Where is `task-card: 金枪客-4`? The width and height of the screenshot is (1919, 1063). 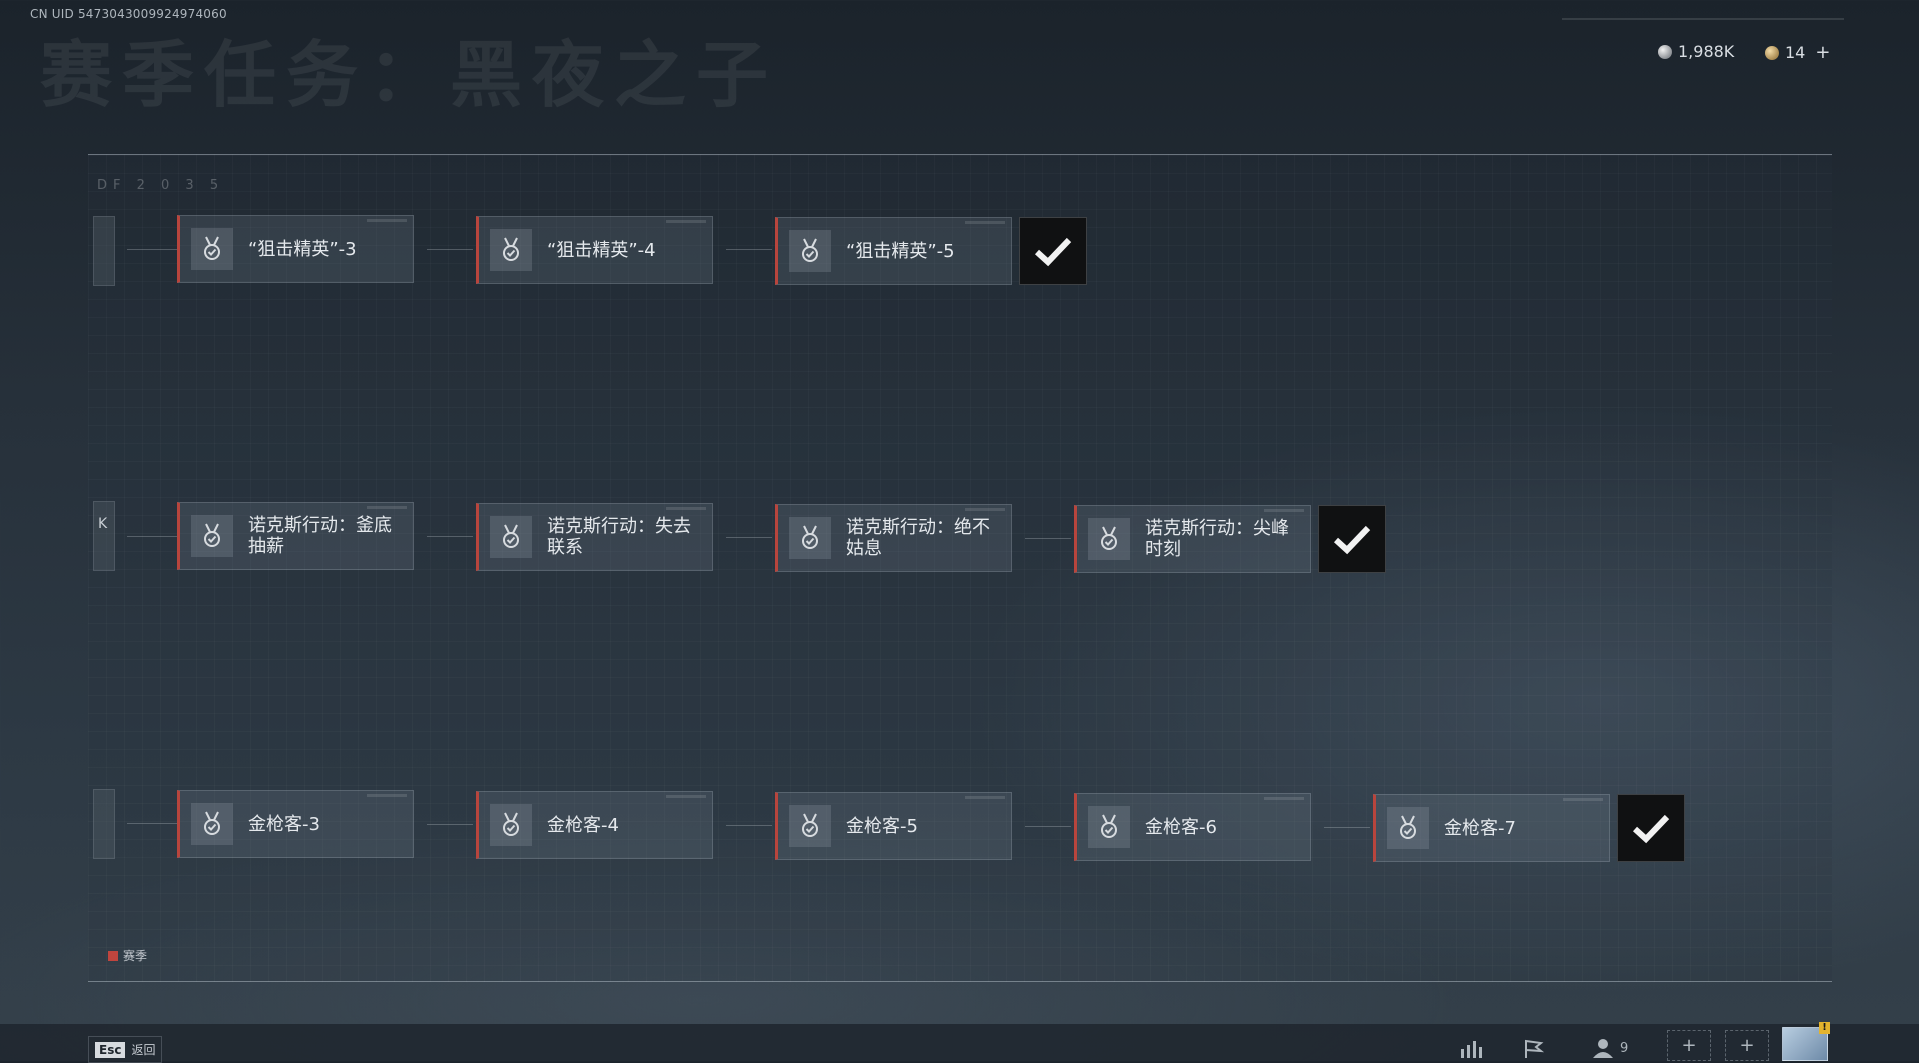 task-card: 金枪客-4 is located at coordinates (594, 825).